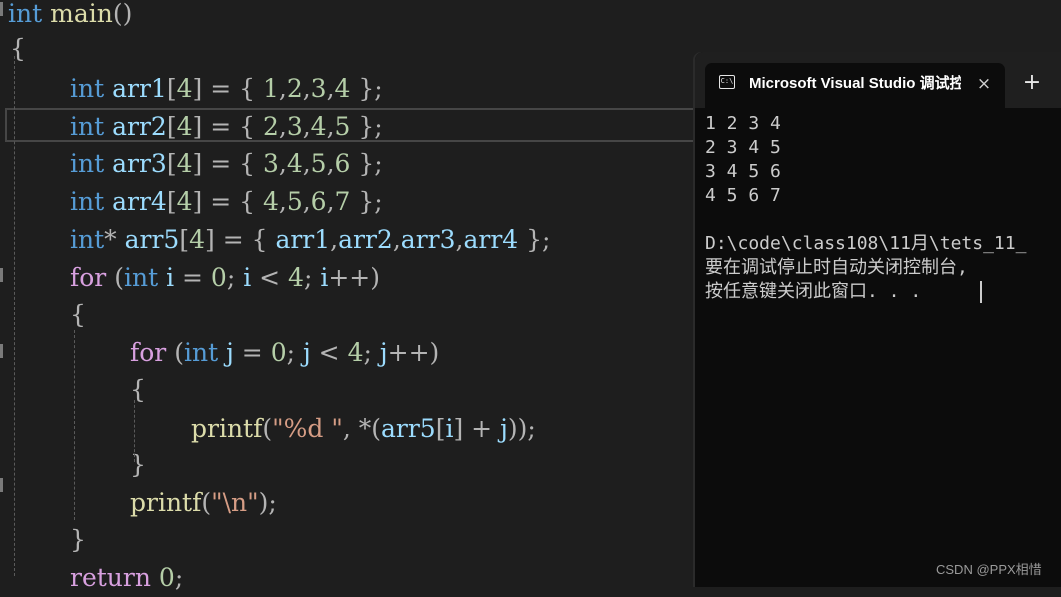 The height and width of the screenshot is (597, 1061). Describe the element at coordinates (310, 240) in the screenshot. I see `code-line: int* arr5[4] = { arr1,arr2,arr3,arr4 };` at that location.